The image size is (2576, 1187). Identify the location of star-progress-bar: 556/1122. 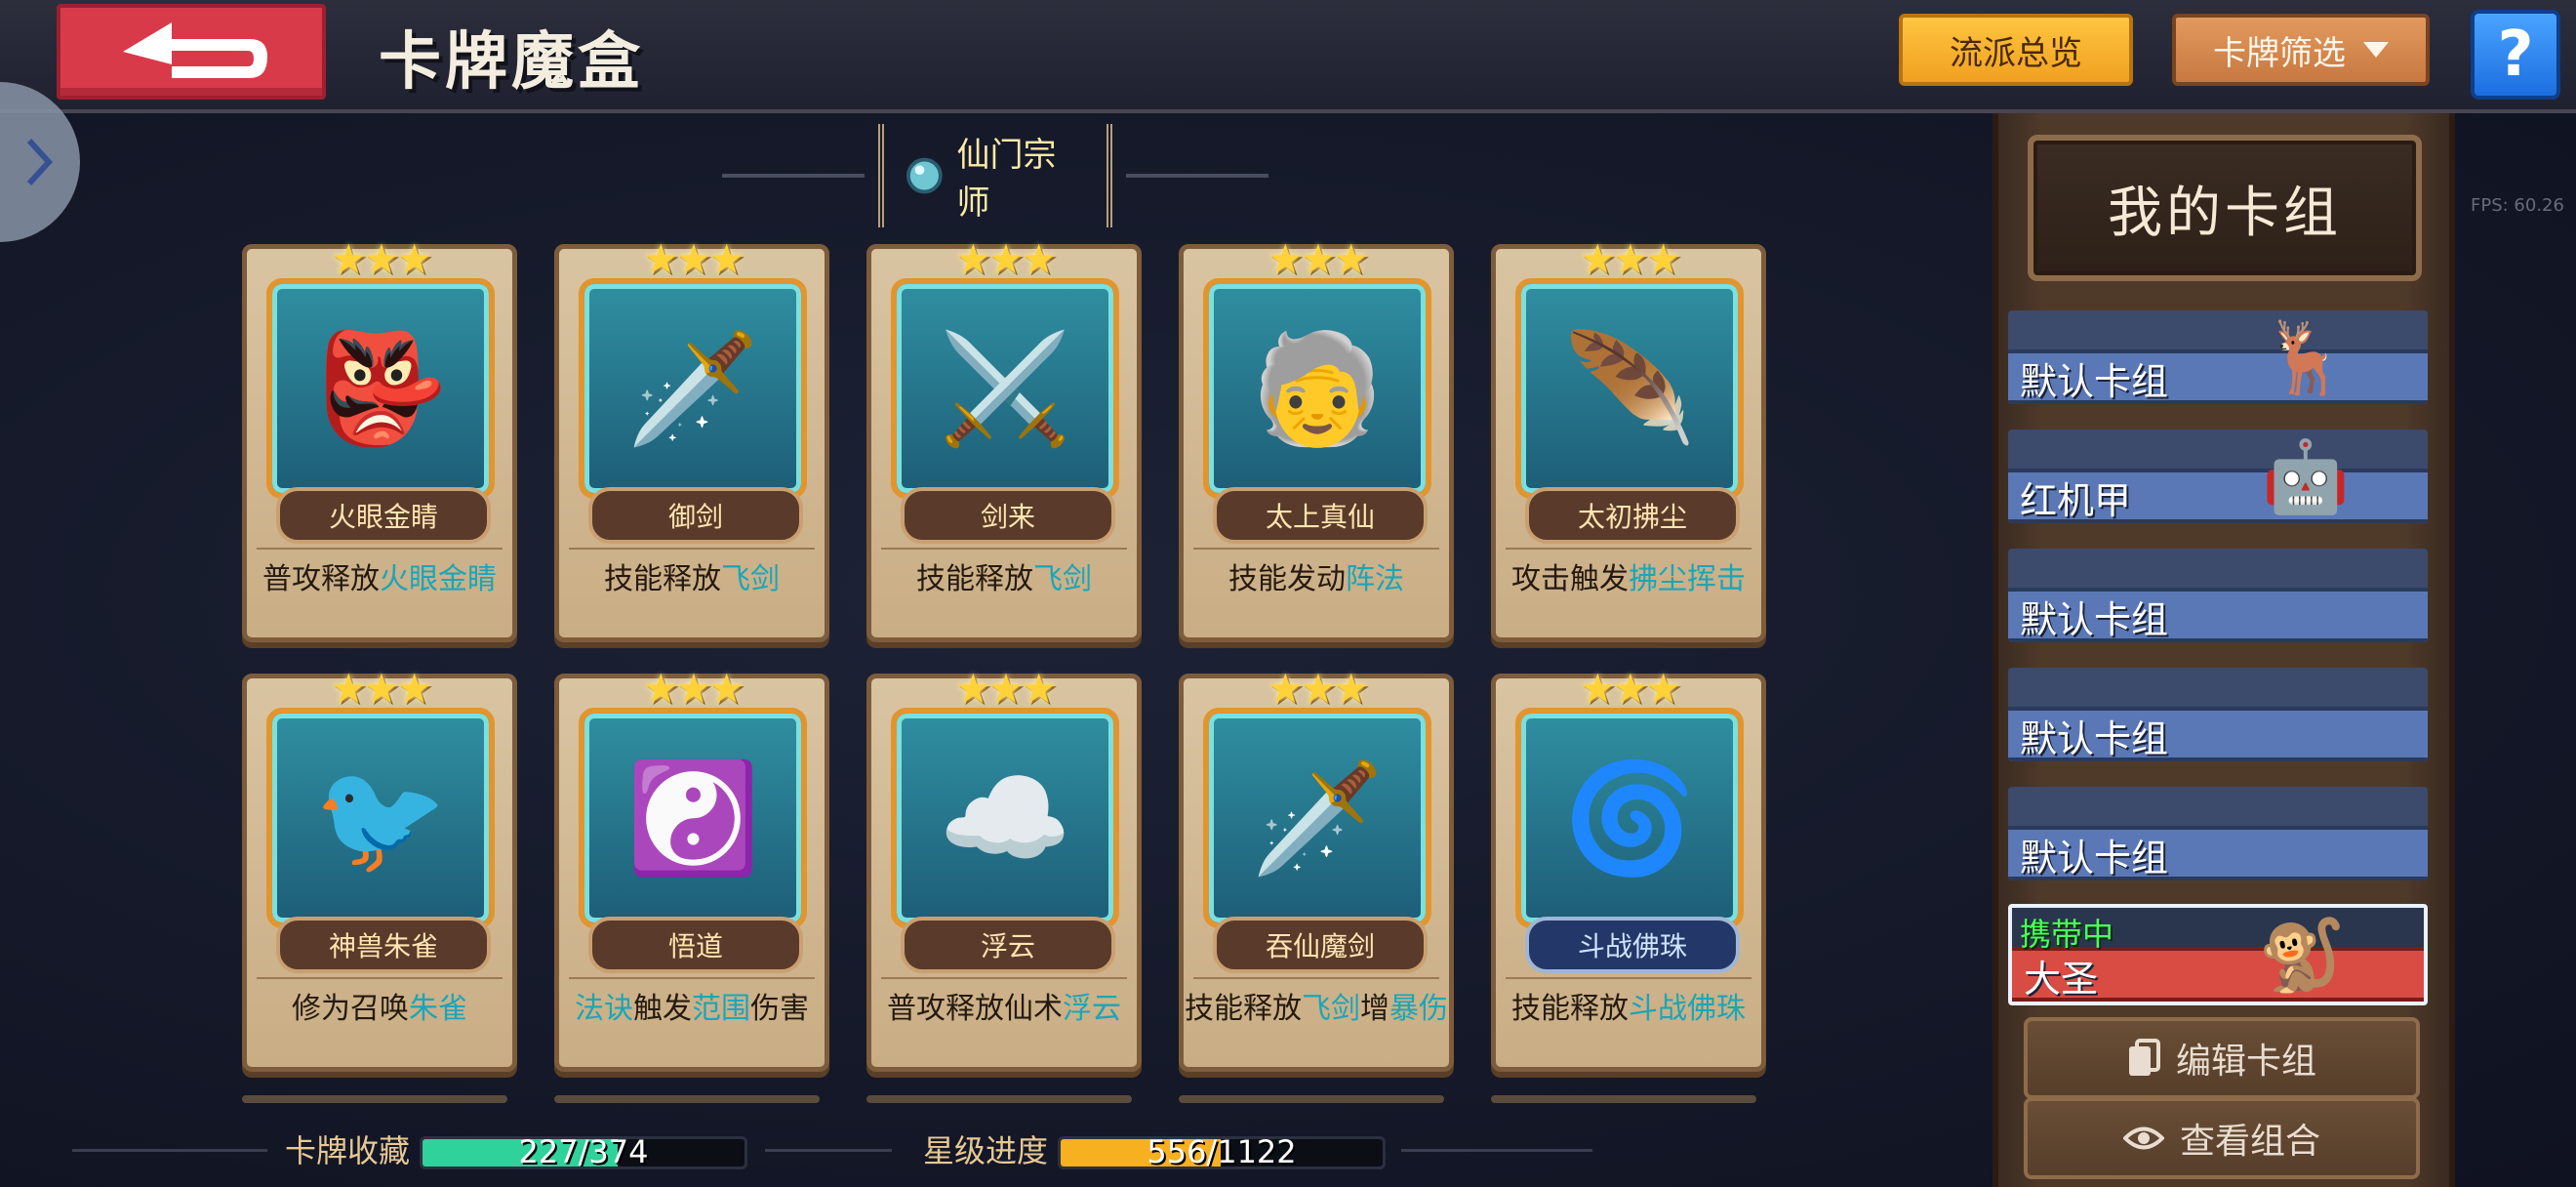
(1222, 1152).